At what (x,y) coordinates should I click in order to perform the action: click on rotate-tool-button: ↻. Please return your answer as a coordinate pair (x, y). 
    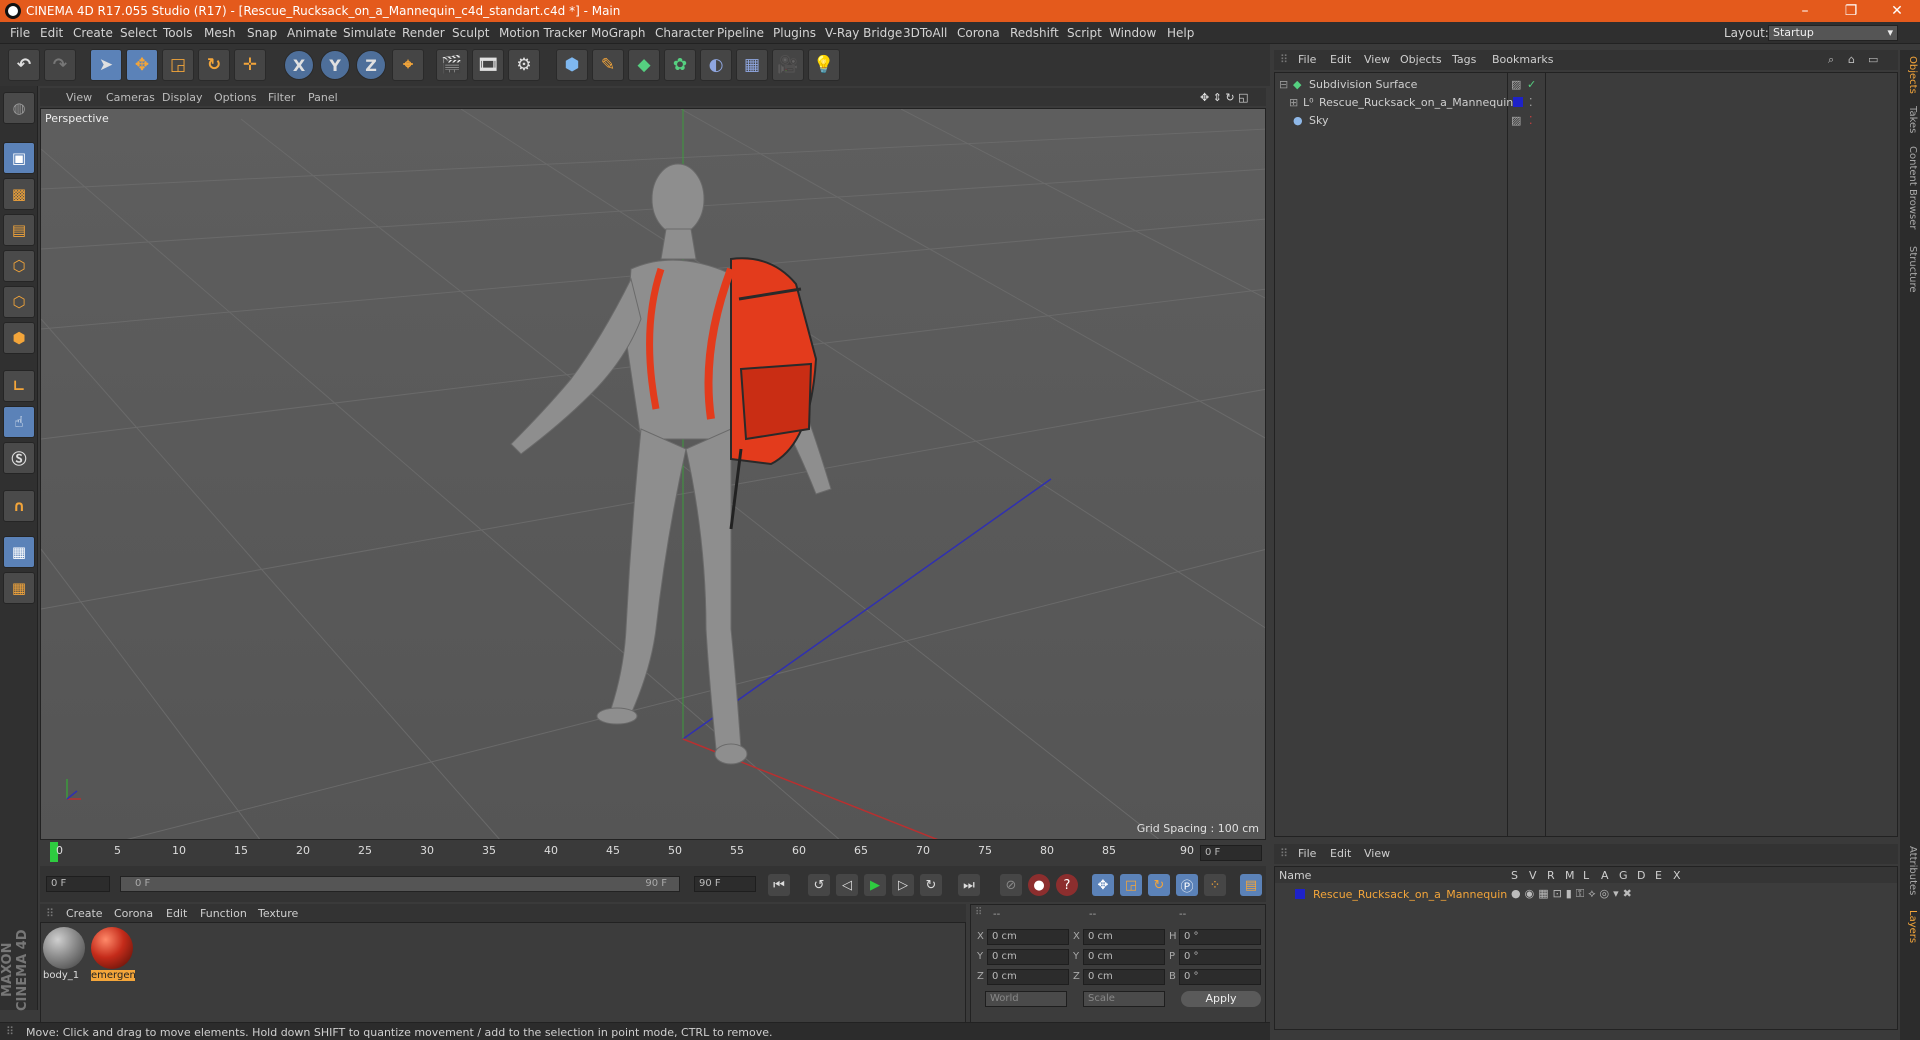
    Looking at the image, I should click on (214, 65).